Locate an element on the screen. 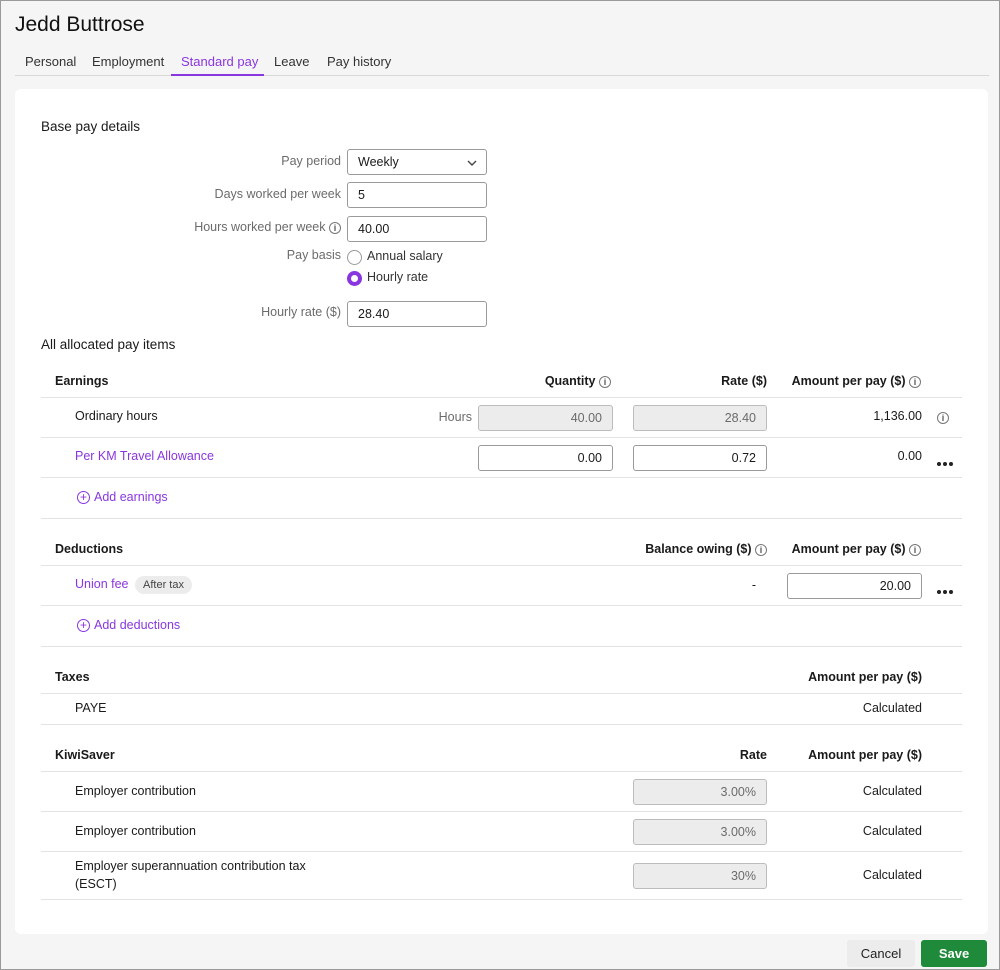  tab-personal: Personal is located at coordinates (50, 61).